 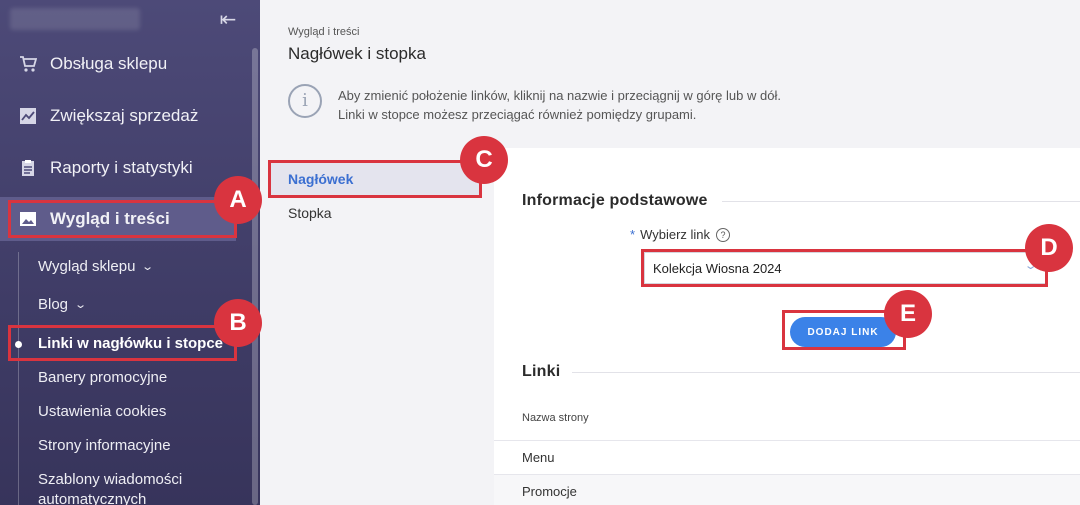 I want to click on image-icon, so click(x=28, y=219).